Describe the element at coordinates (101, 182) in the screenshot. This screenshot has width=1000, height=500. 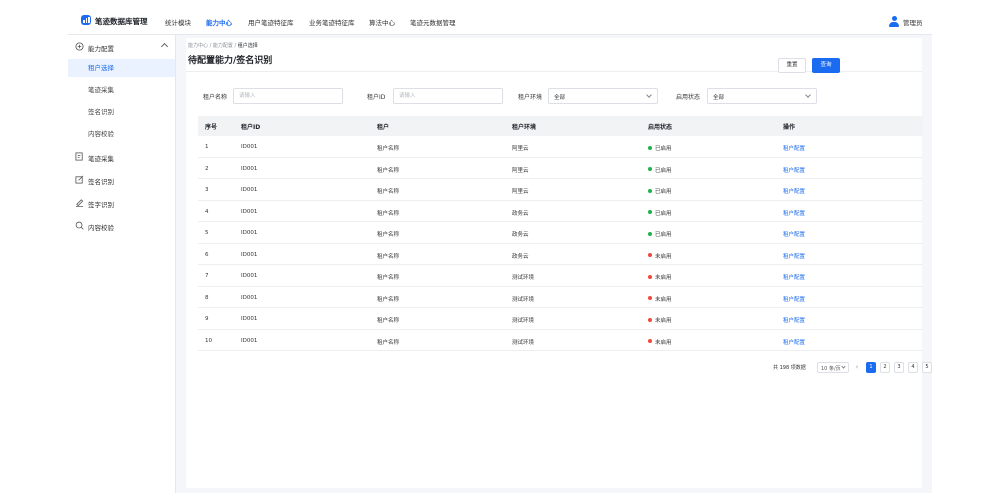
I see `sidebar-item-label: 签名识别` at that location.